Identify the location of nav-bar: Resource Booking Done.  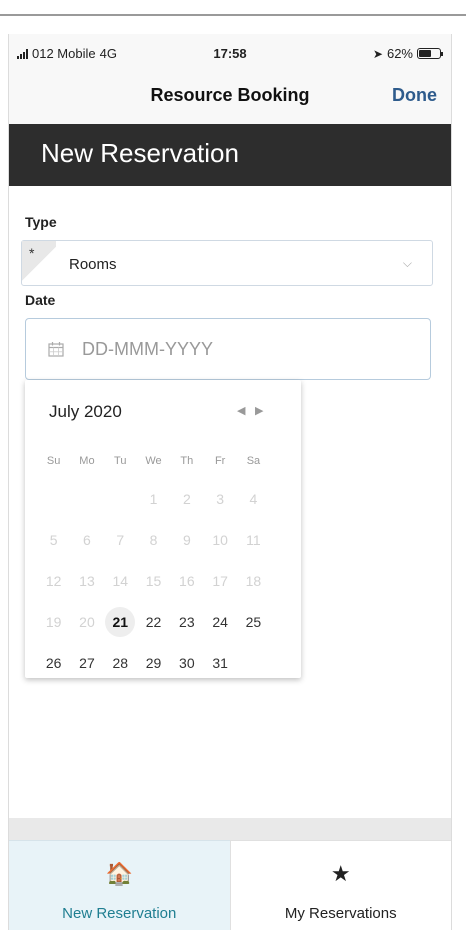
(230, 97).